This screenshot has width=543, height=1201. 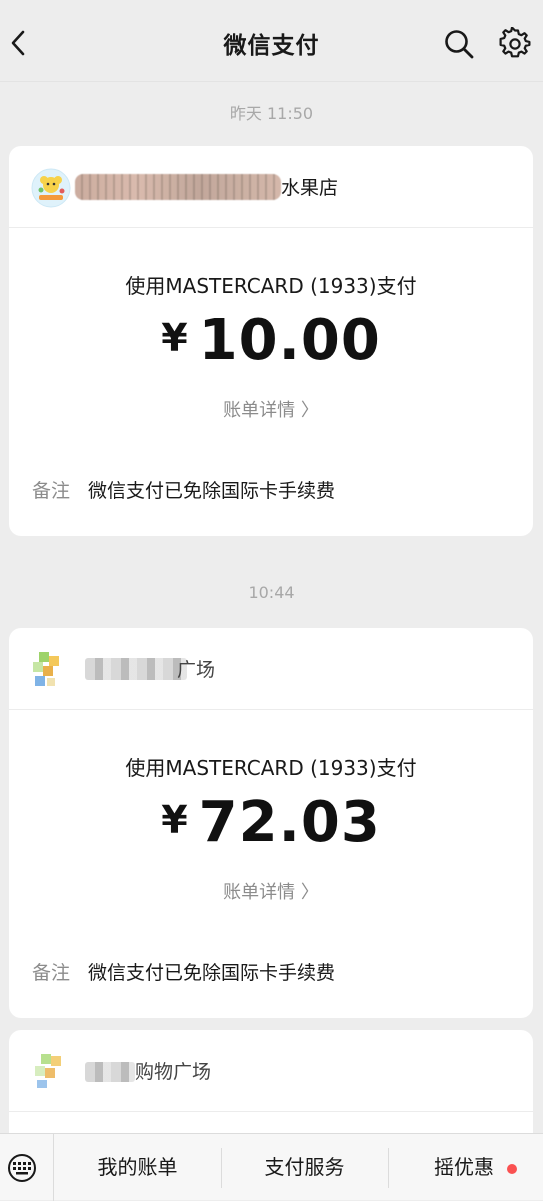 I want to click on keyboard-icon, so click(x=22, y=1168).